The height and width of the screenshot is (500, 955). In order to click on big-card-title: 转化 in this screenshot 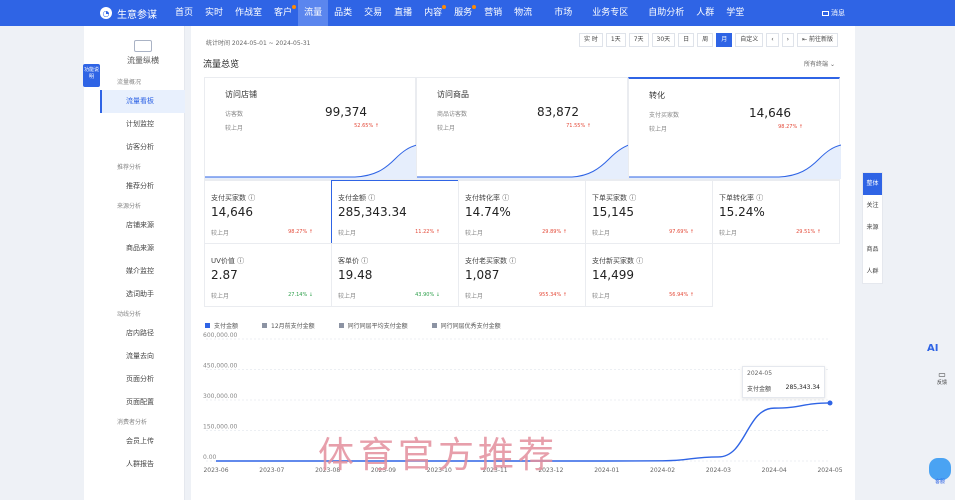, I will do `click(657, 95)`.